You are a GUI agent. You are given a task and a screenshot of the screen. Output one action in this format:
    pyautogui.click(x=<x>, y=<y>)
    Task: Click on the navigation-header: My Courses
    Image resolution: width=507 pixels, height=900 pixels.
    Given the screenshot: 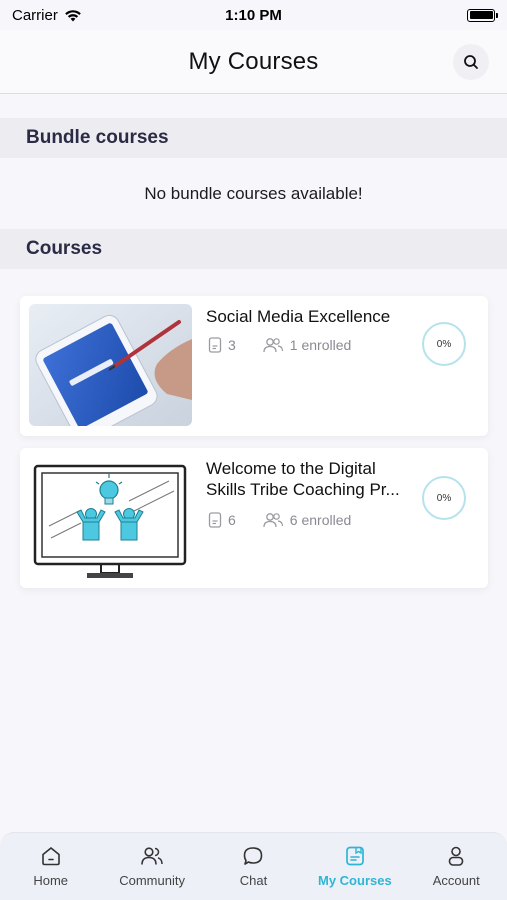 What is the action you would take?
    pyautogui.click(x=253, y=62)
    